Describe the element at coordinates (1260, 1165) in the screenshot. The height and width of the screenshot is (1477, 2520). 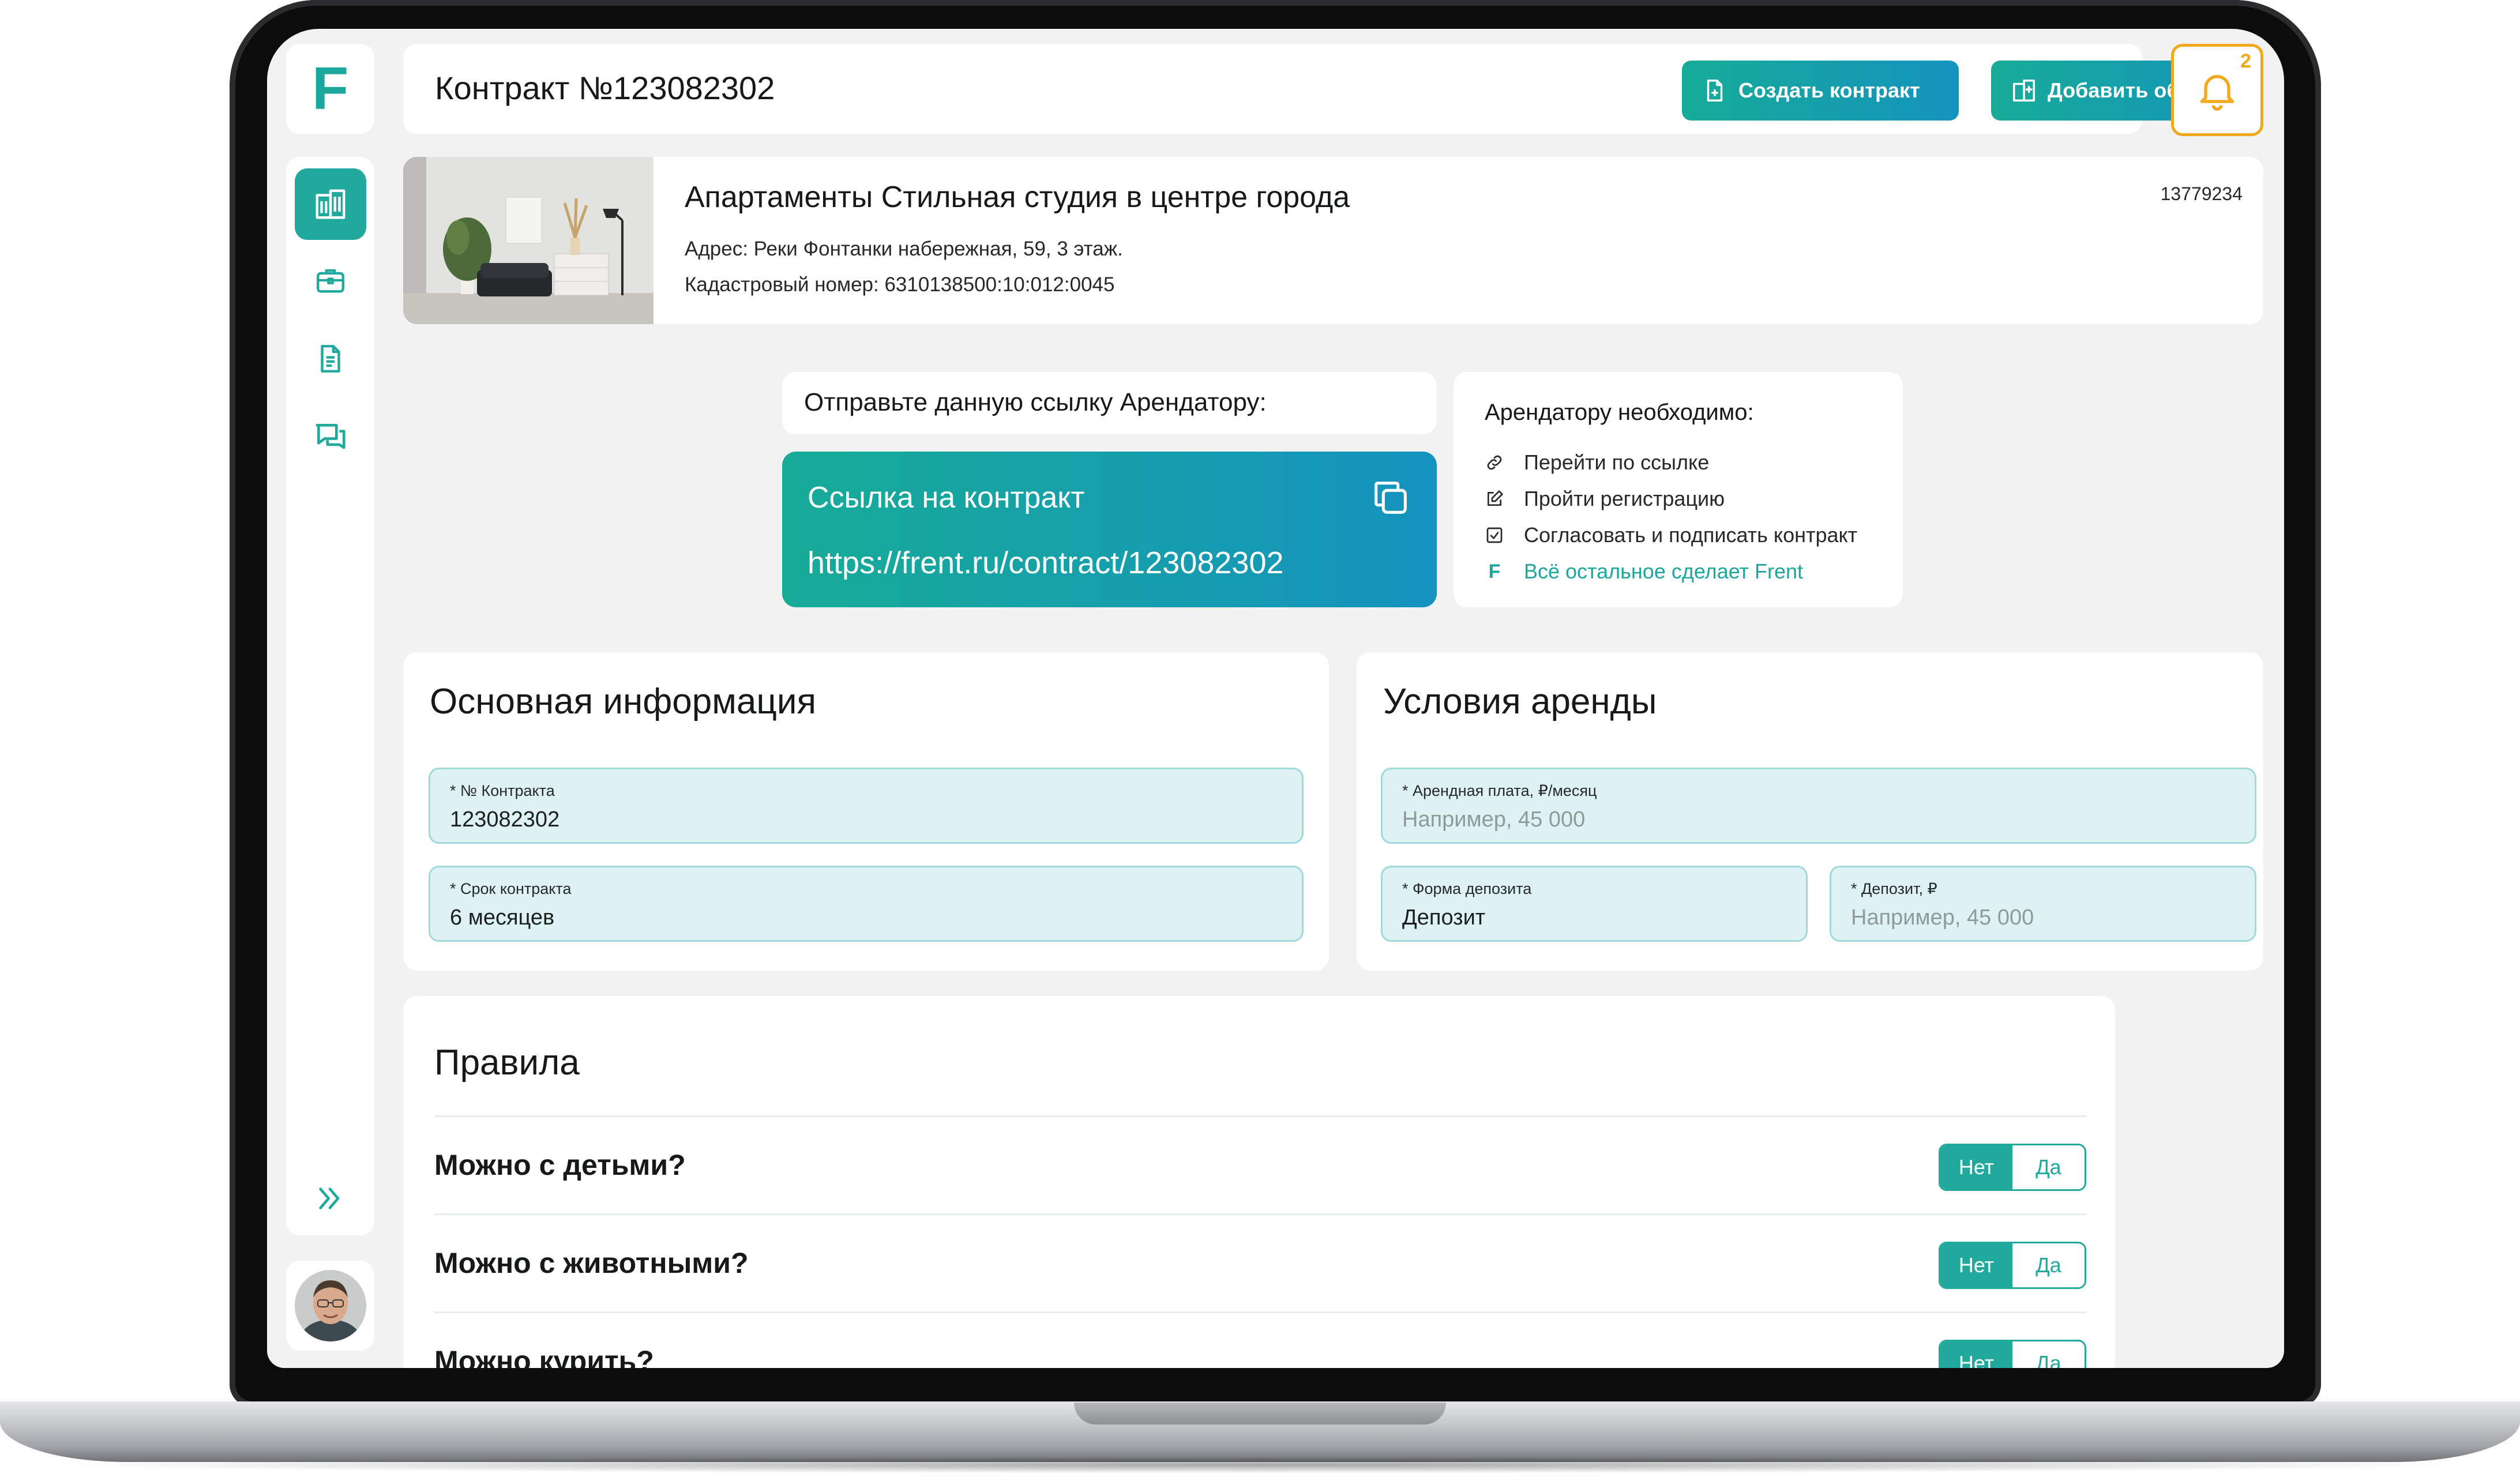
I see `rule-row-children: Можно с детьми? Нет Да` at that location.